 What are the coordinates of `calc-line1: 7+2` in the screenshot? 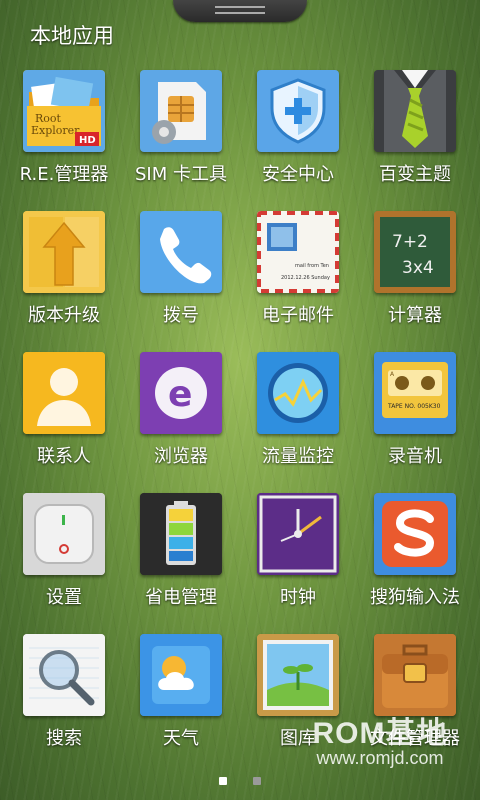 It's located at (410, 242).